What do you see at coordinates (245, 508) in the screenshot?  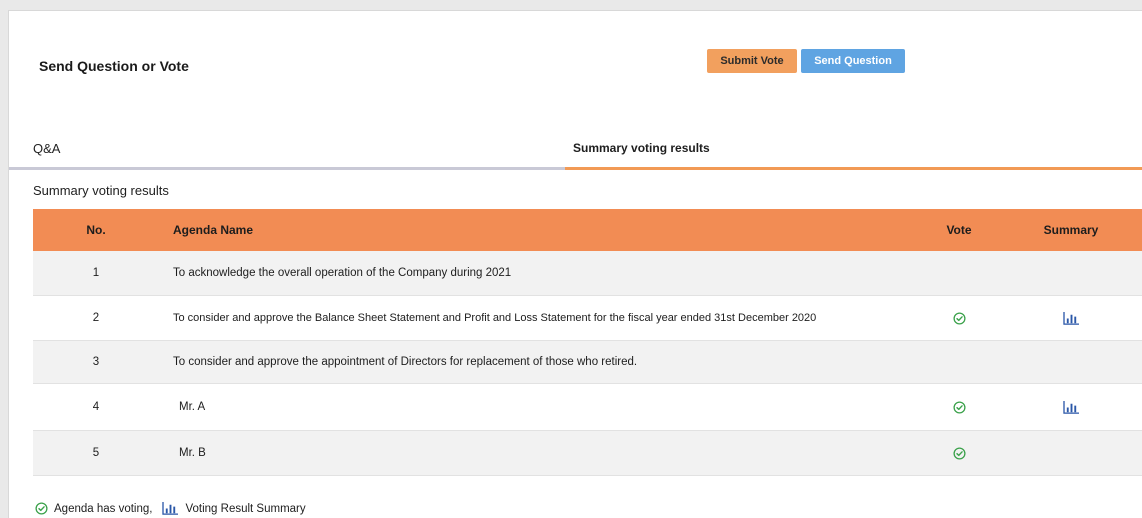 I see `legend-summary-label: Voting Result Summary` at bounding box center [245, 508].